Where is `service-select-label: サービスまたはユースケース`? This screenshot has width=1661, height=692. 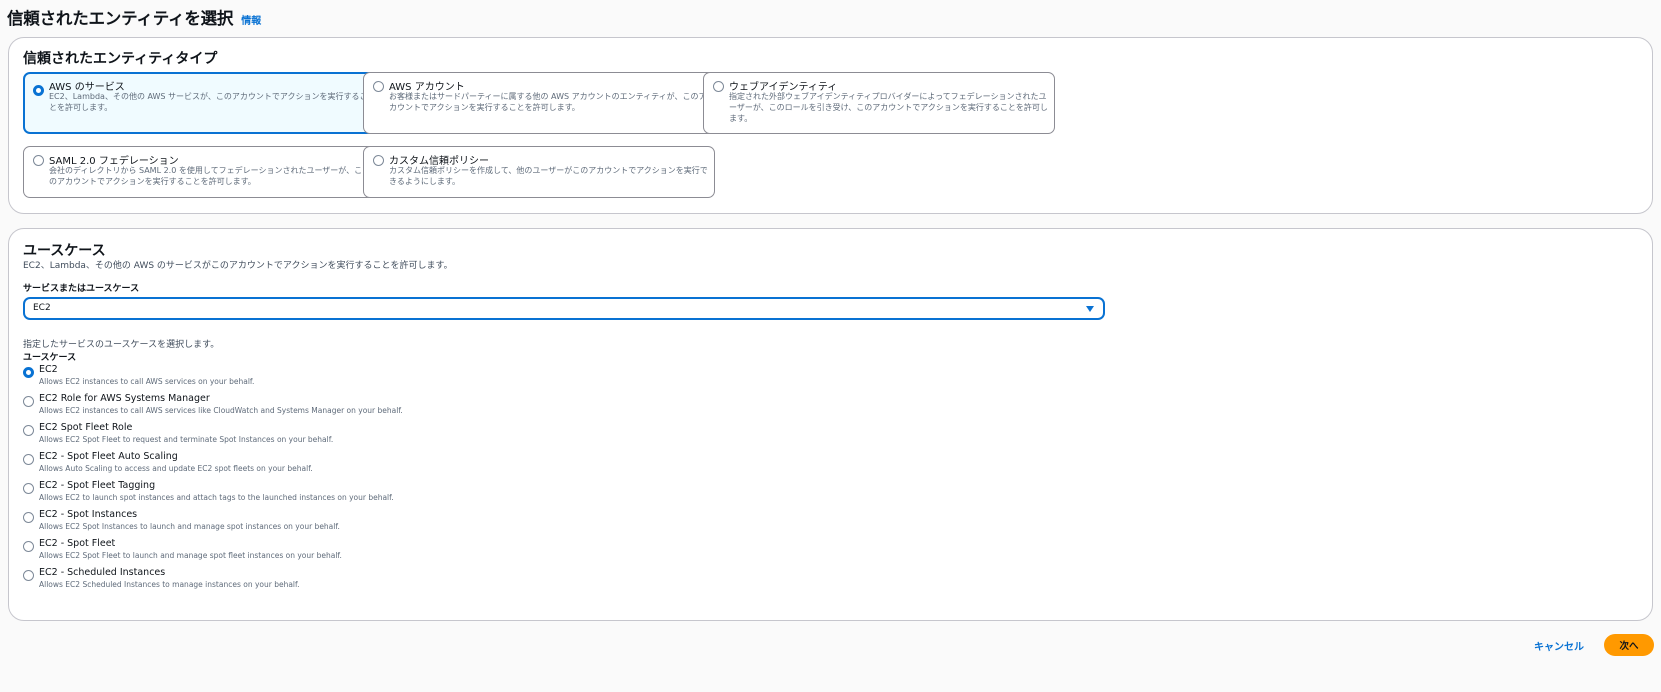
service-select-label: サービスまたはユースケース is located at coordinates (81, 289).